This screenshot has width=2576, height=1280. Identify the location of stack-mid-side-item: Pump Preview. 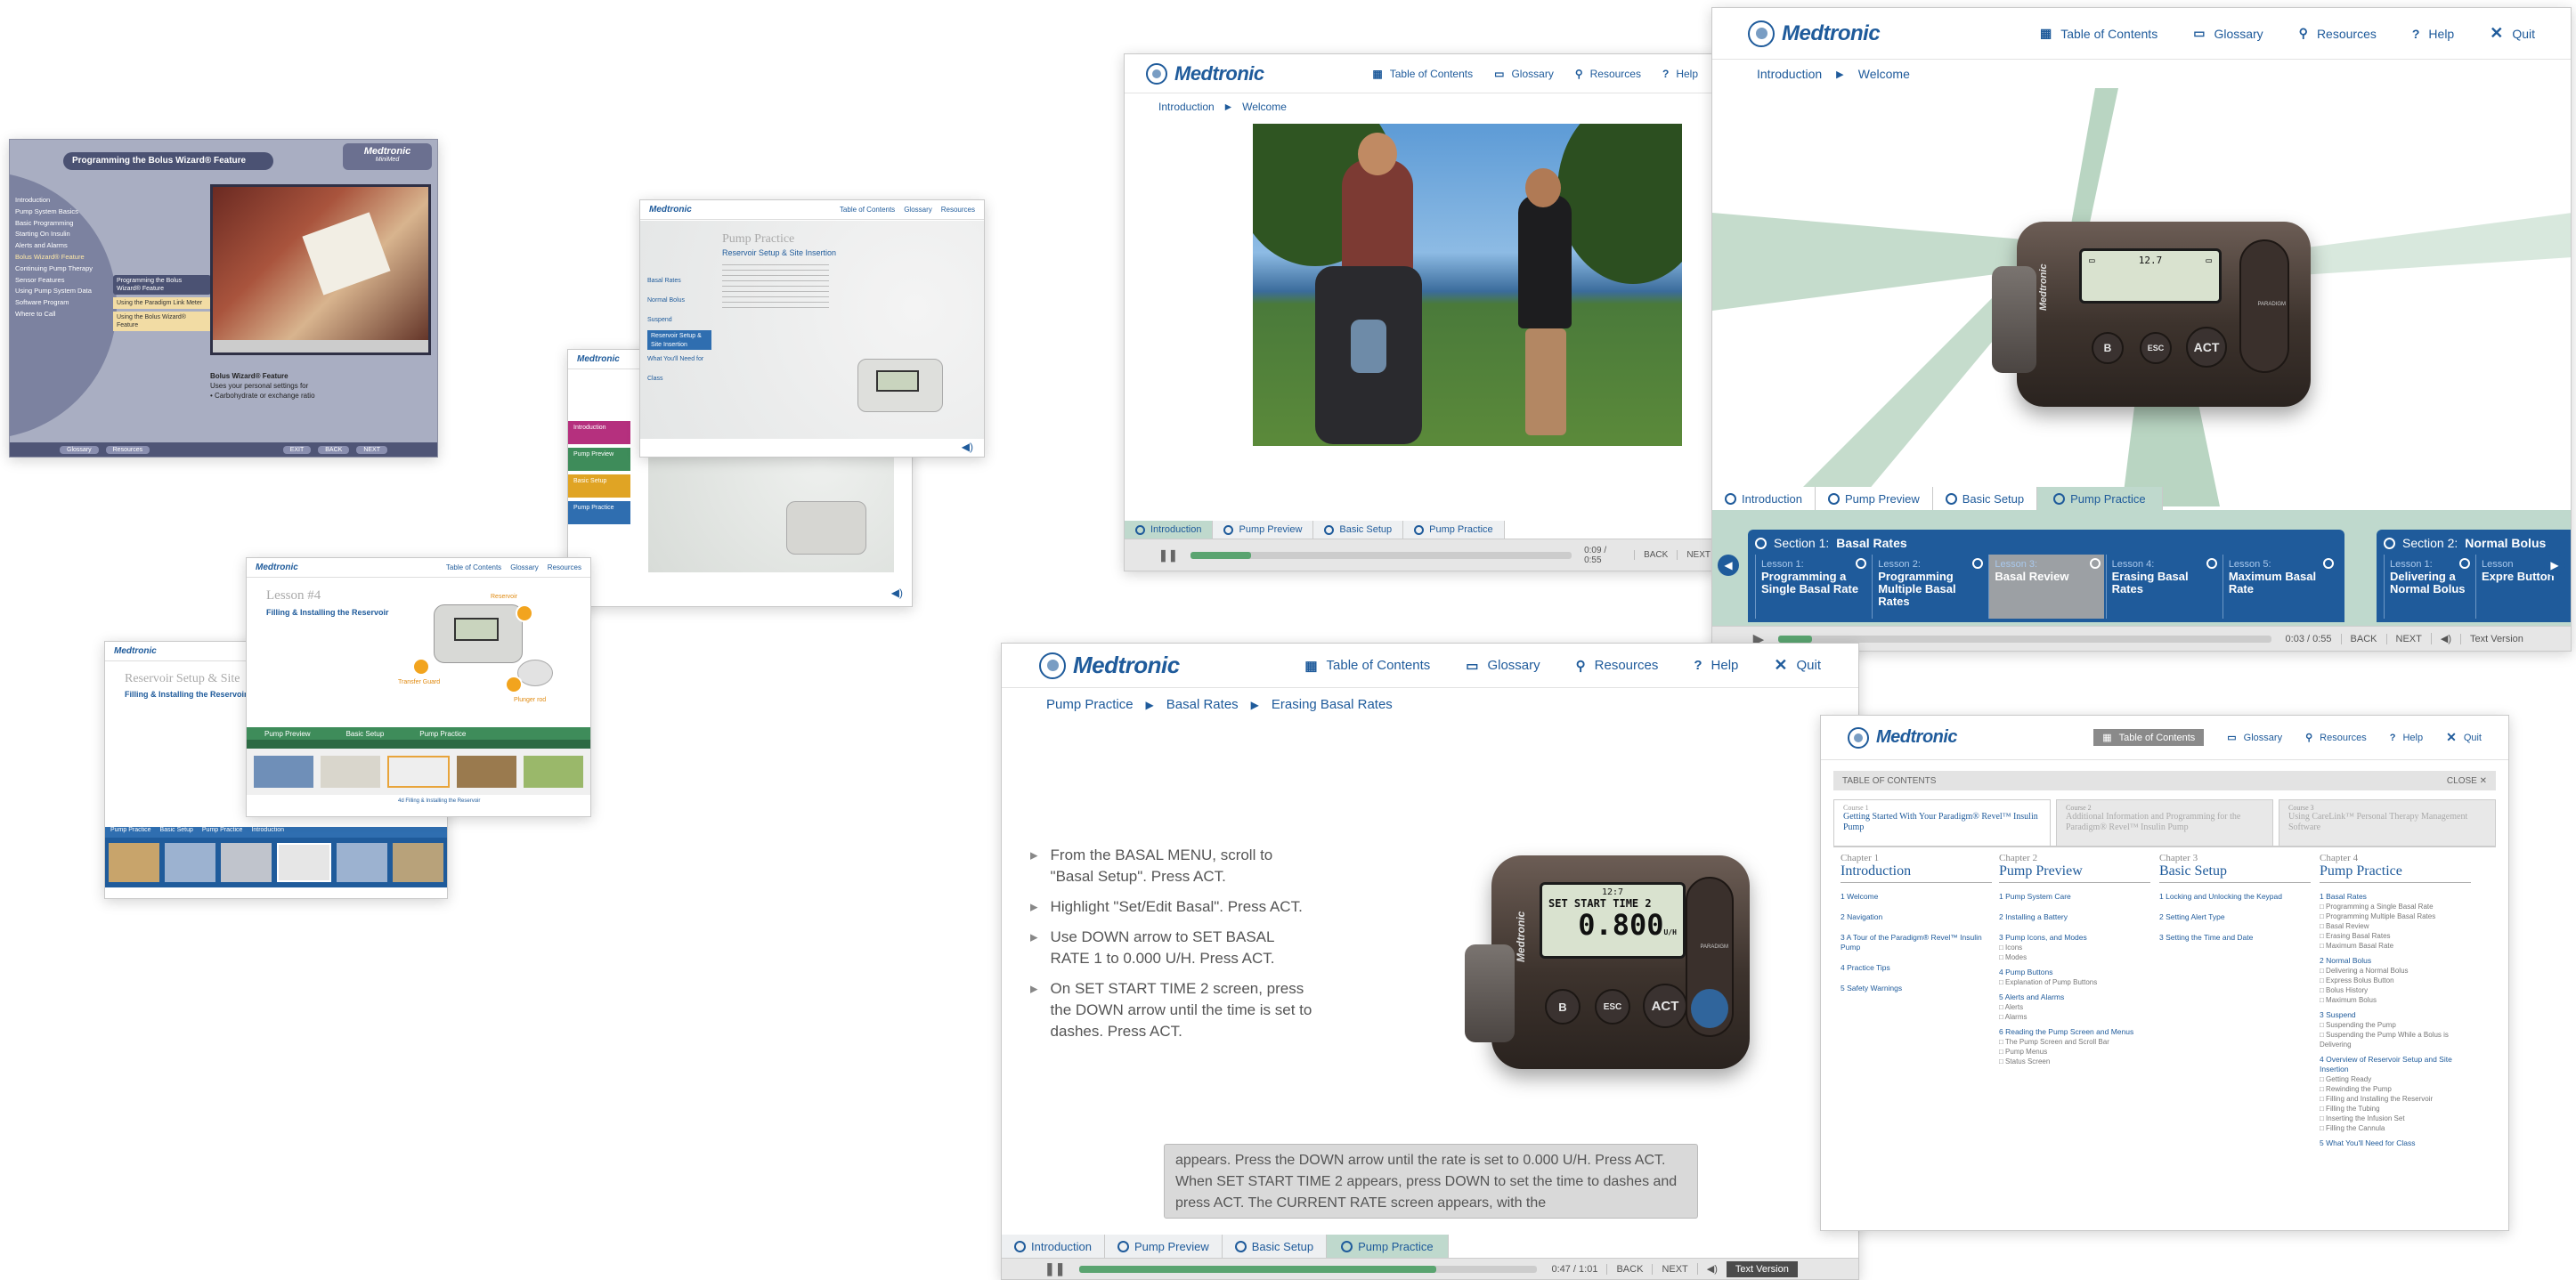
(599, 460).